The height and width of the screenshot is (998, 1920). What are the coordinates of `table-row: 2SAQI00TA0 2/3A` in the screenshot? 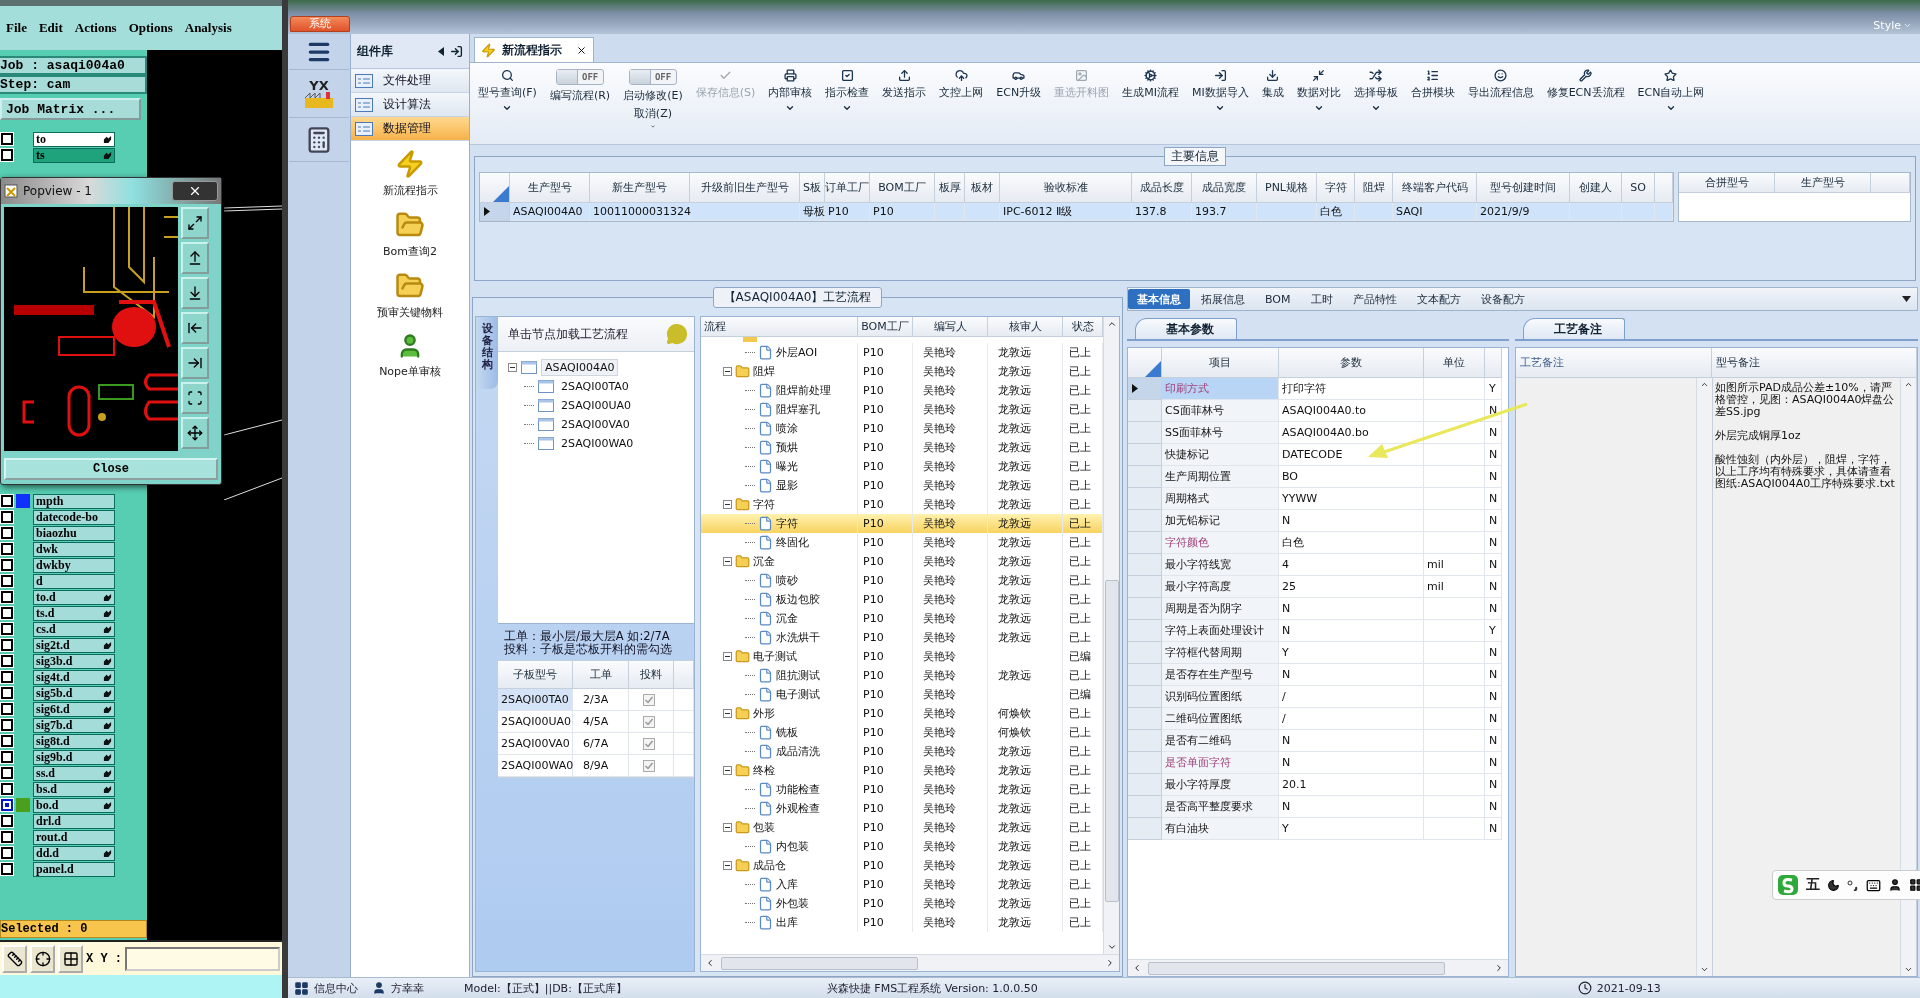 It's located at (596, 700).